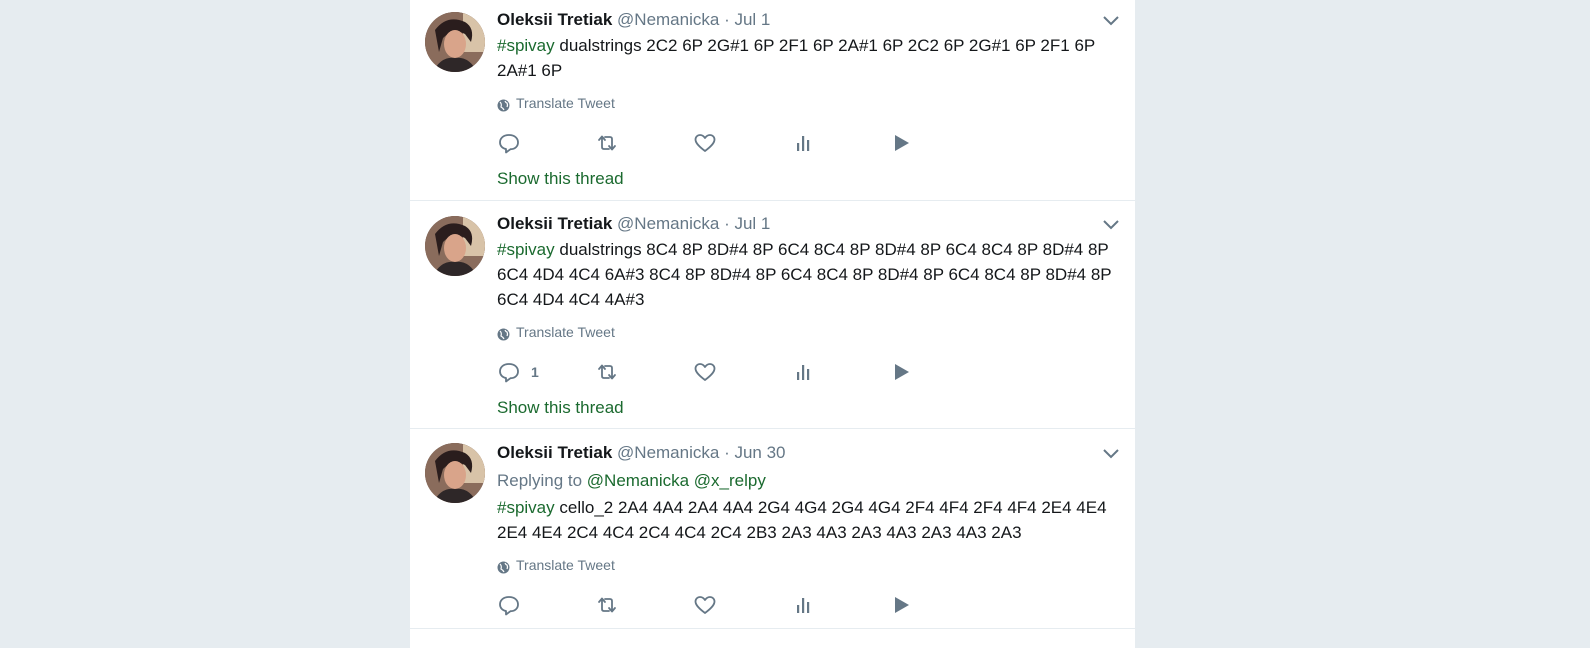 This screenshot has height=648, width=1590. I want to click on reply-mentions: @Nemanicka @x_relpy, so click(676, 480).